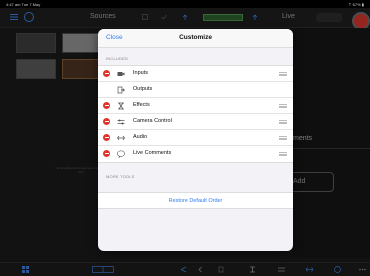 The width and height of the screenshot is (370, 276). What do you see at coordinates (121, 122) in the screenshot?
I see `sliders-icon` at bounding box center [121, 122].